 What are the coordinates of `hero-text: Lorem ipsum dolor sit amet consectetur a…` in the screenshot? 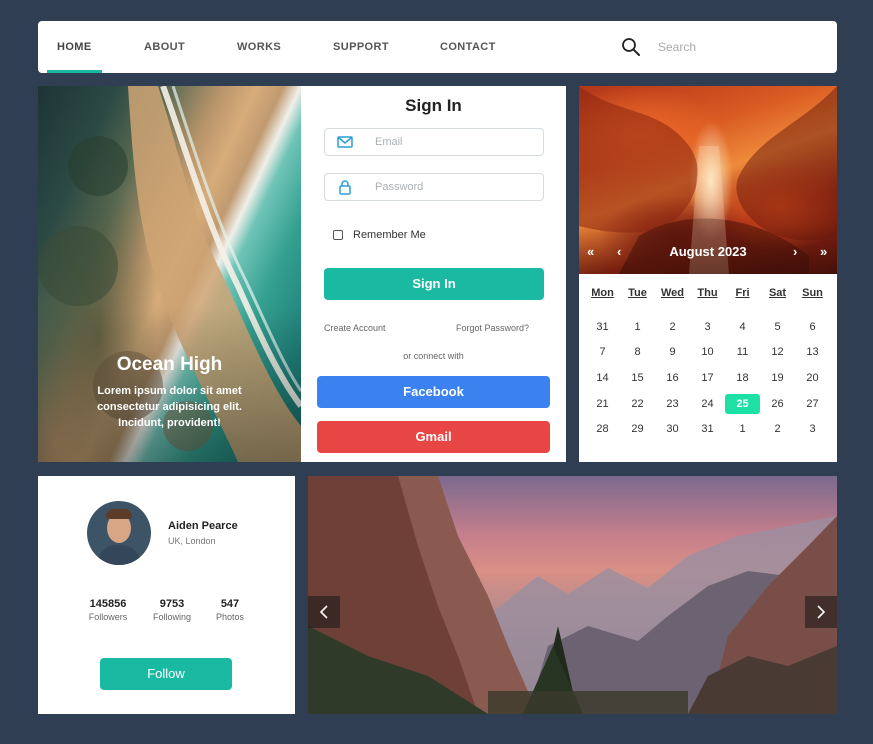 It's located at (169, 407).